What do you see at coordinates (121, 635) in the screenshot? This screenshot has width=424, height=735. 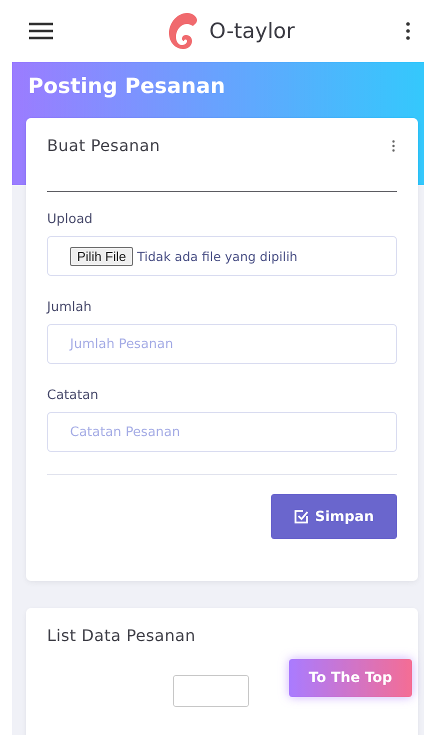 I see `card-title: List Data Pesanan` at bounding box center [121, 635].